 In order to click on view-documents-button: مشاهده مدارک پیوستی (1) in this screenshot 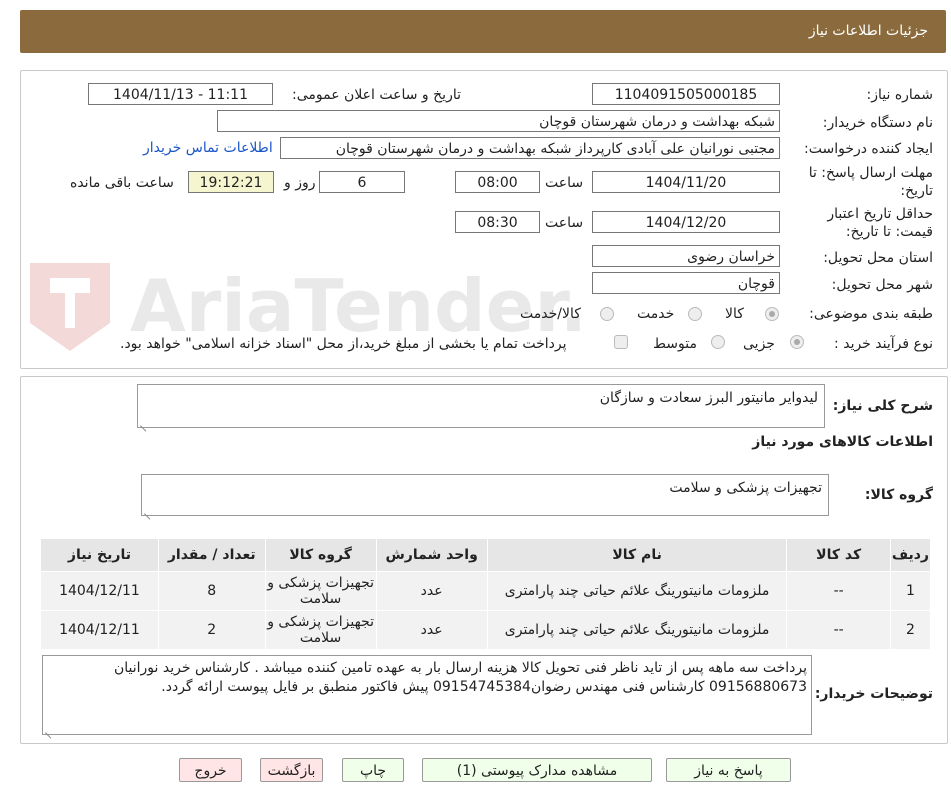, I will do `click(537, 770)`.